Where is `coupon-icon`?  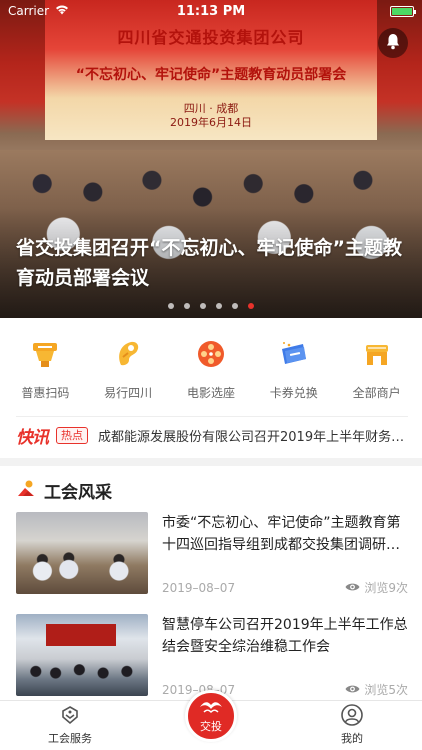
coupon-icon is located at coordinates (294, 354).